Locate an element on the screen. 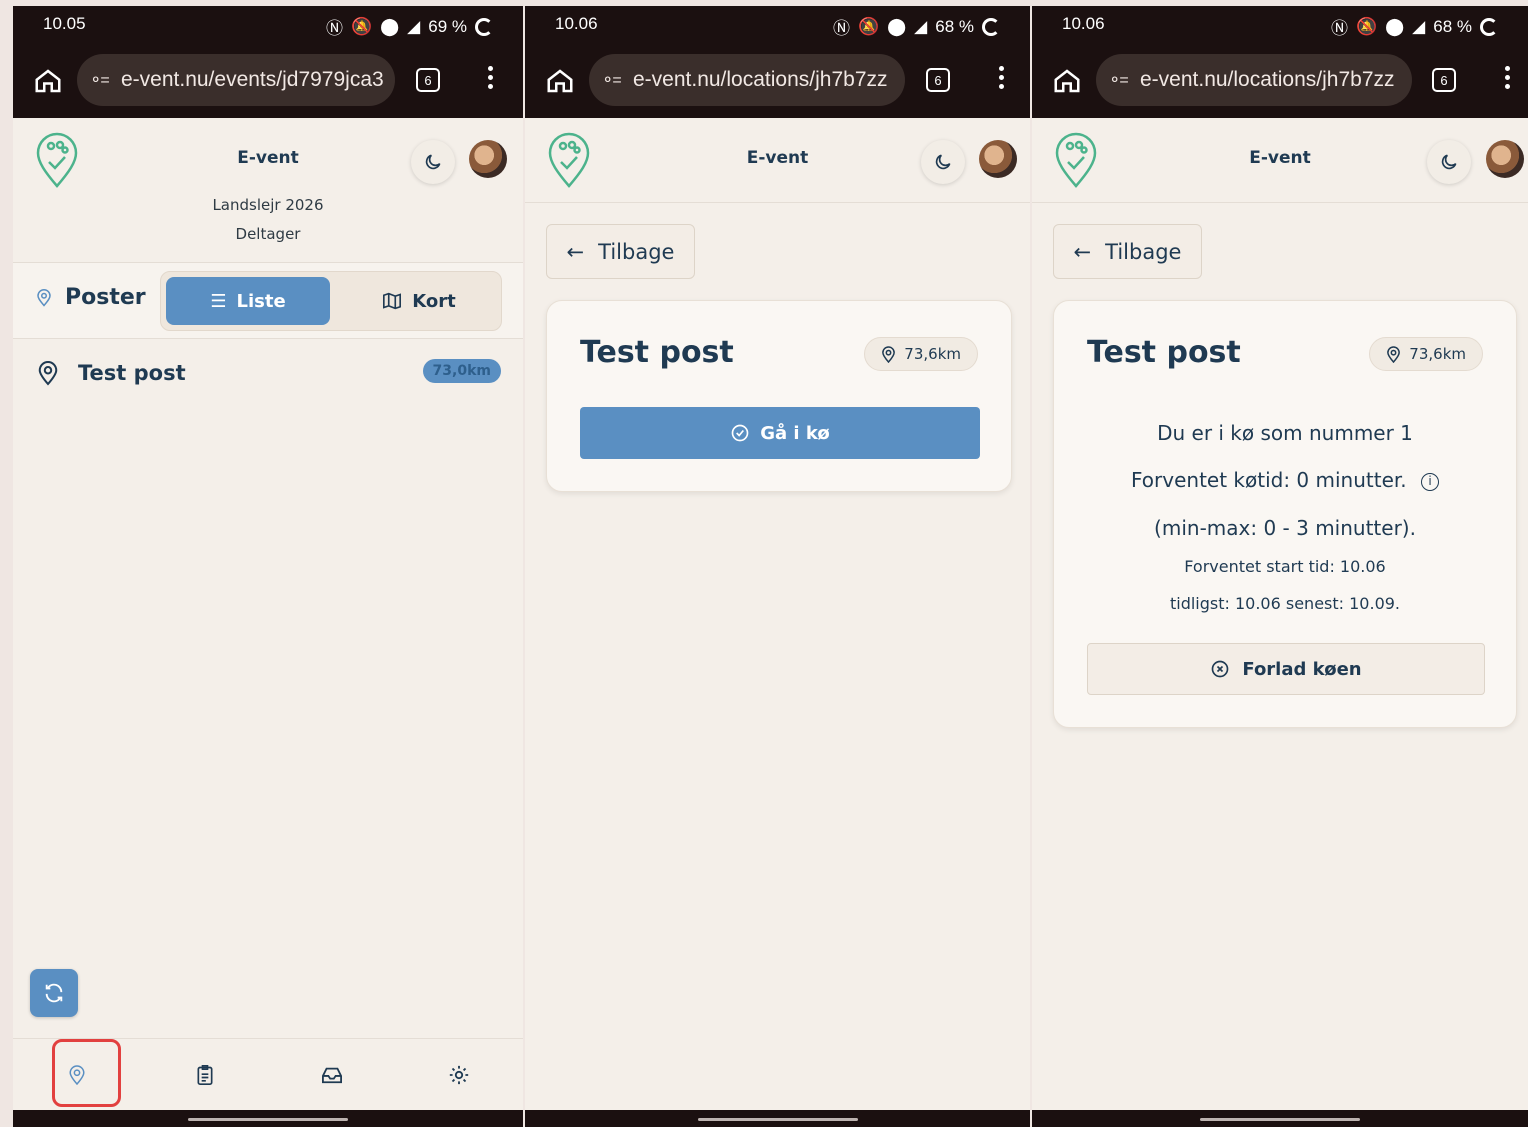 The image size is (1528, 1127). distance-badge: 73,0km is located at coordinates (461, 371).